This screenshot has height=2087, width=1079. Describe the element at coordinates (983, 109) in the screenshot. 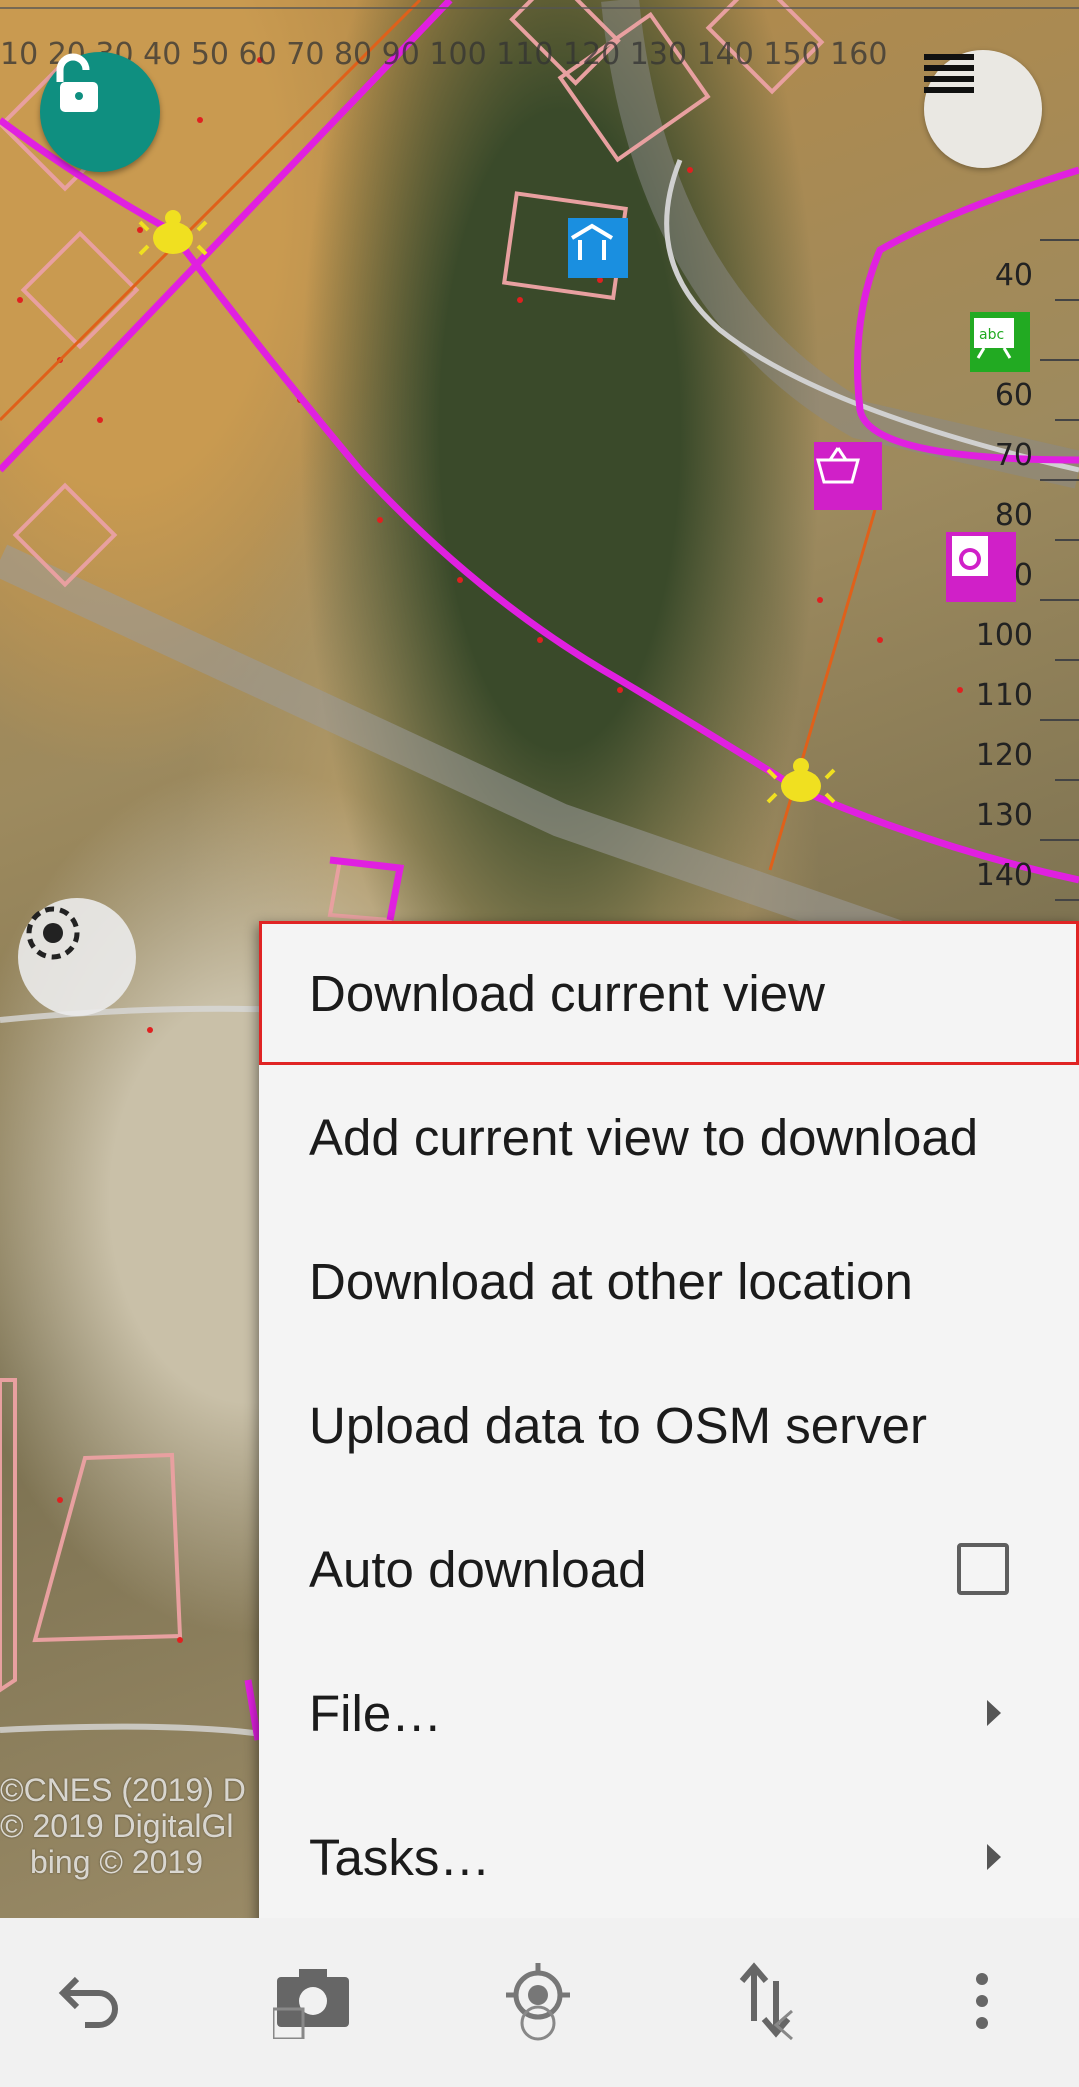

I see `map-menu-button` at that location.